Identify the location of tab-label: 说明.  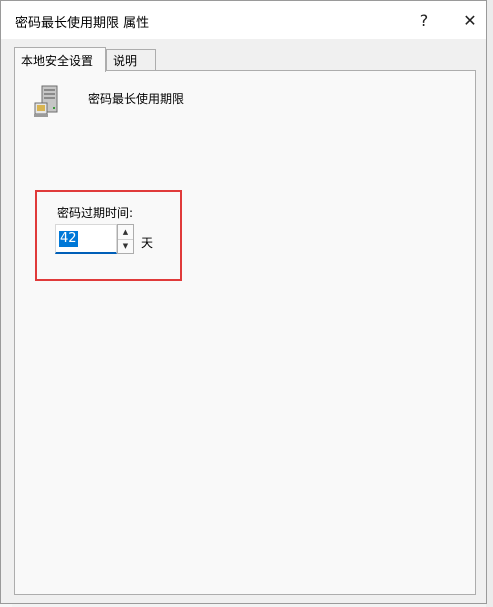
(125, 61).